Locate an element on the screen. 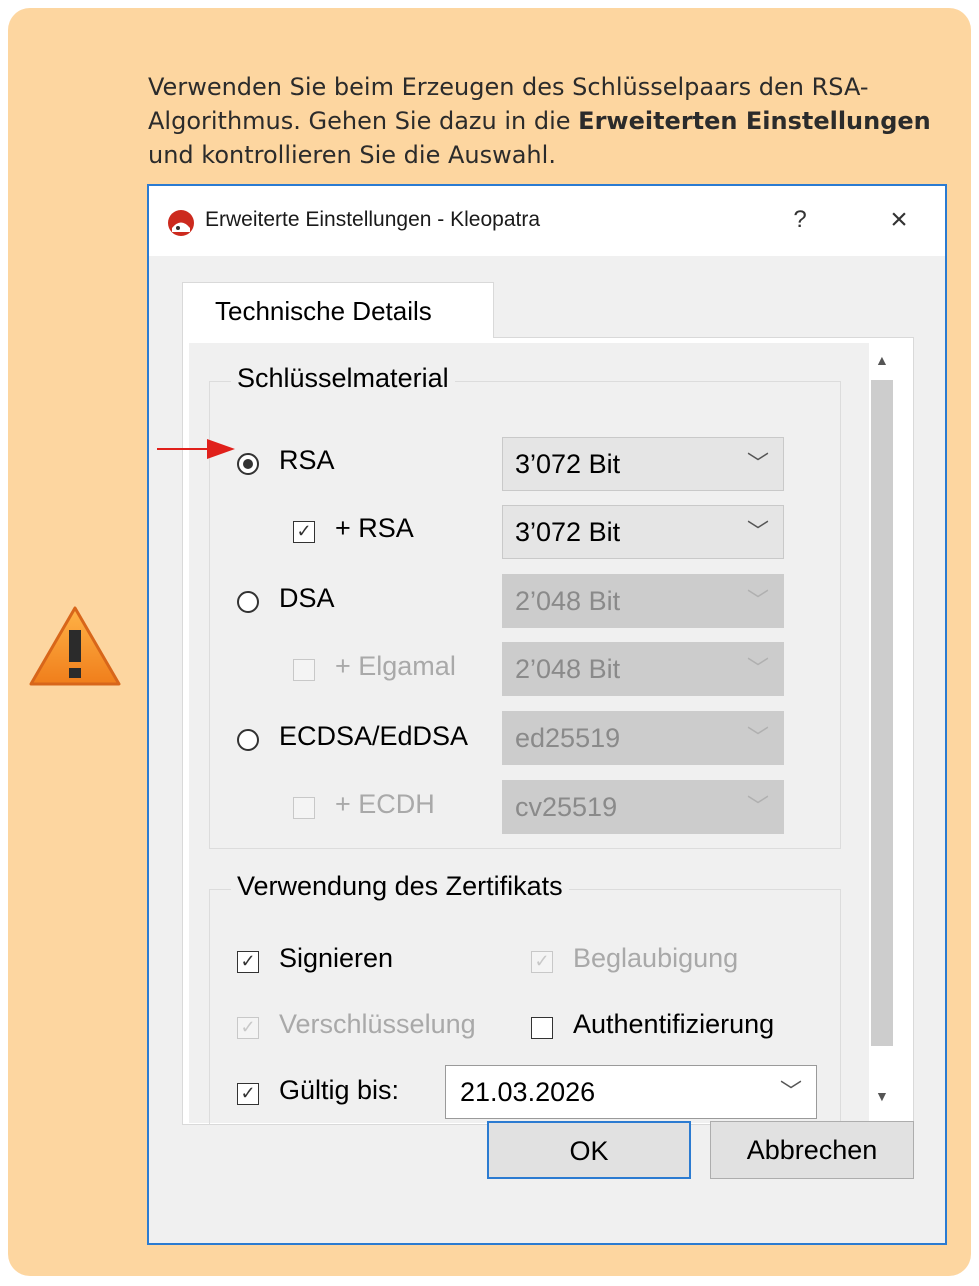  label-ecdh: + ECDH is located at coordinates (385, 804).